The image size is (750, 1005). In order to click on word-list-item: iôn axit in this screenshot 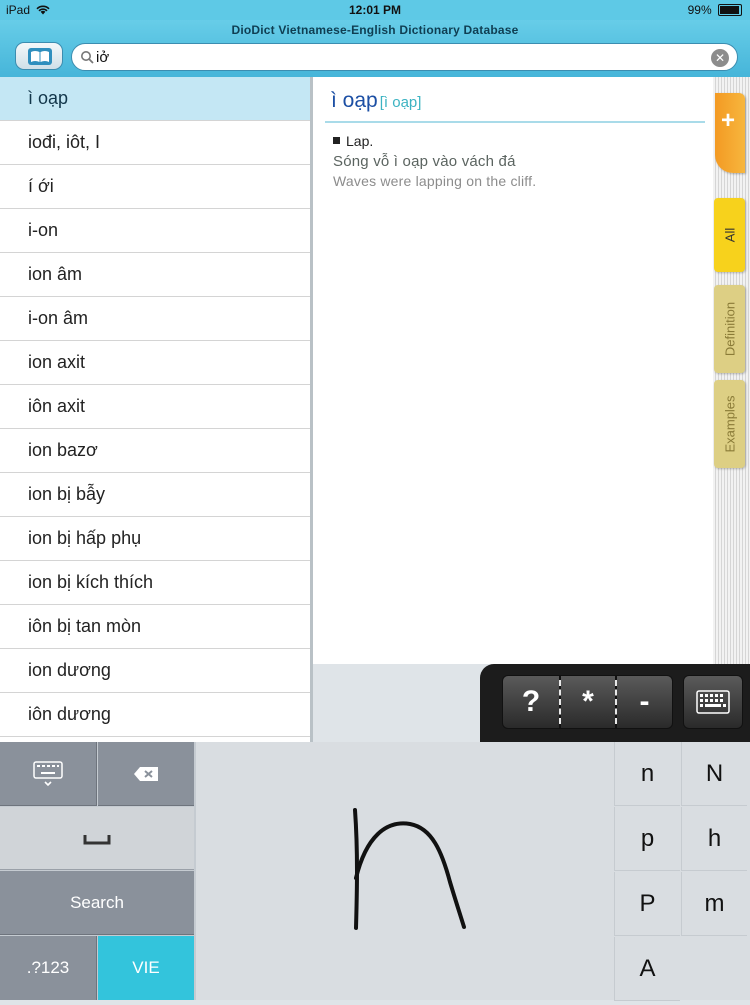, I will do `click(155, 407)`.